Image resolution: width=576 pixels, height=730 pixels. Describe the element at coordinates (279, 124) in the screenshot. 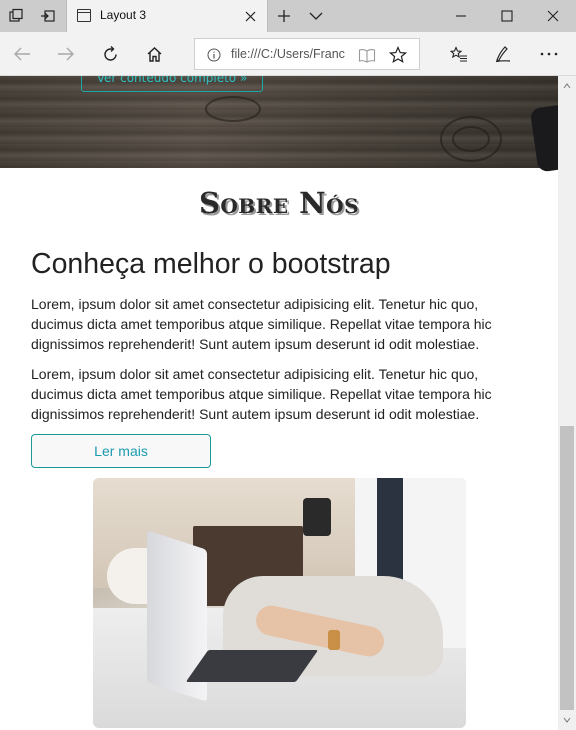

I see `hero-banner: Ver conteúdo completo »` at that location.